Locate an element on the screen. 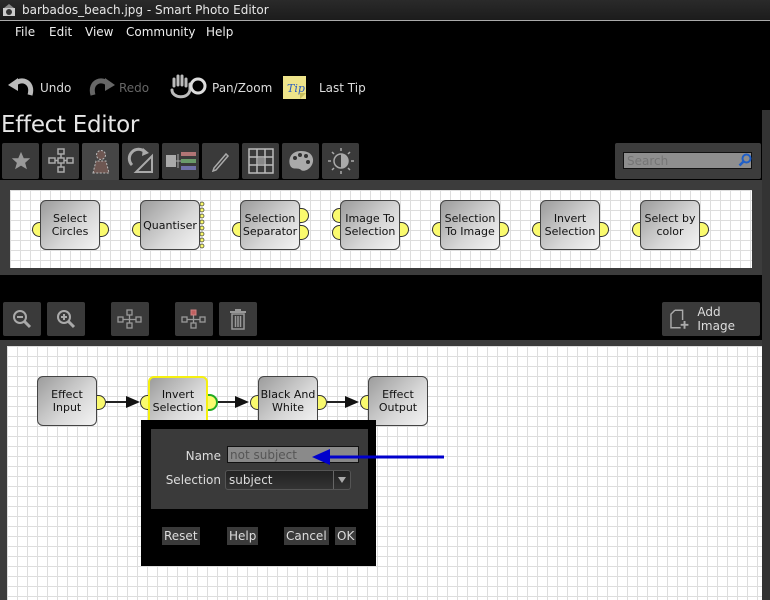  palette-icon is located at coordinates (300, 161).